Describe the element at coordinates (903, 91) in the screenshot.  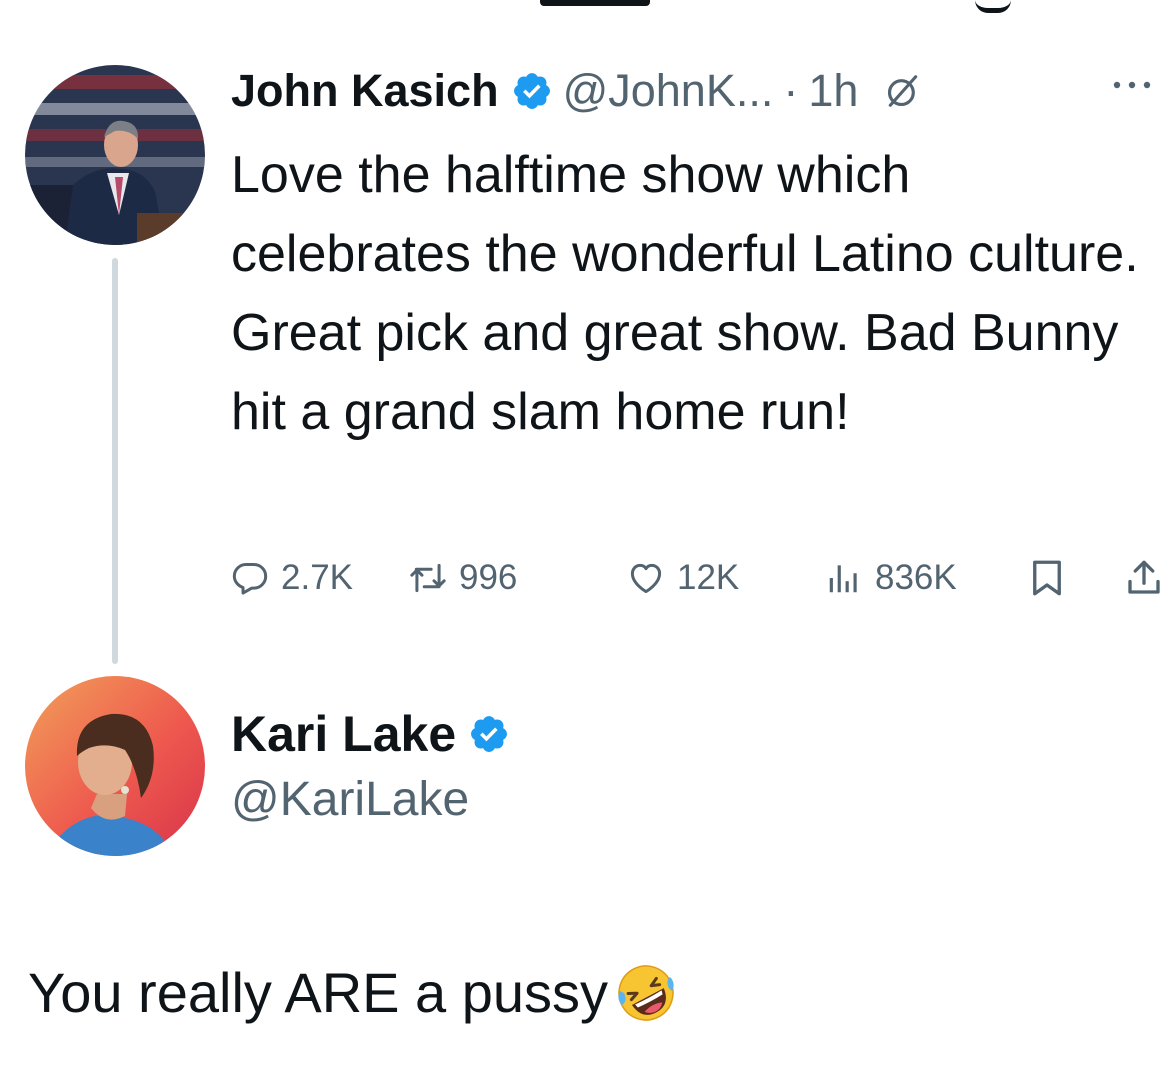
I see `grok-icon` at that location.